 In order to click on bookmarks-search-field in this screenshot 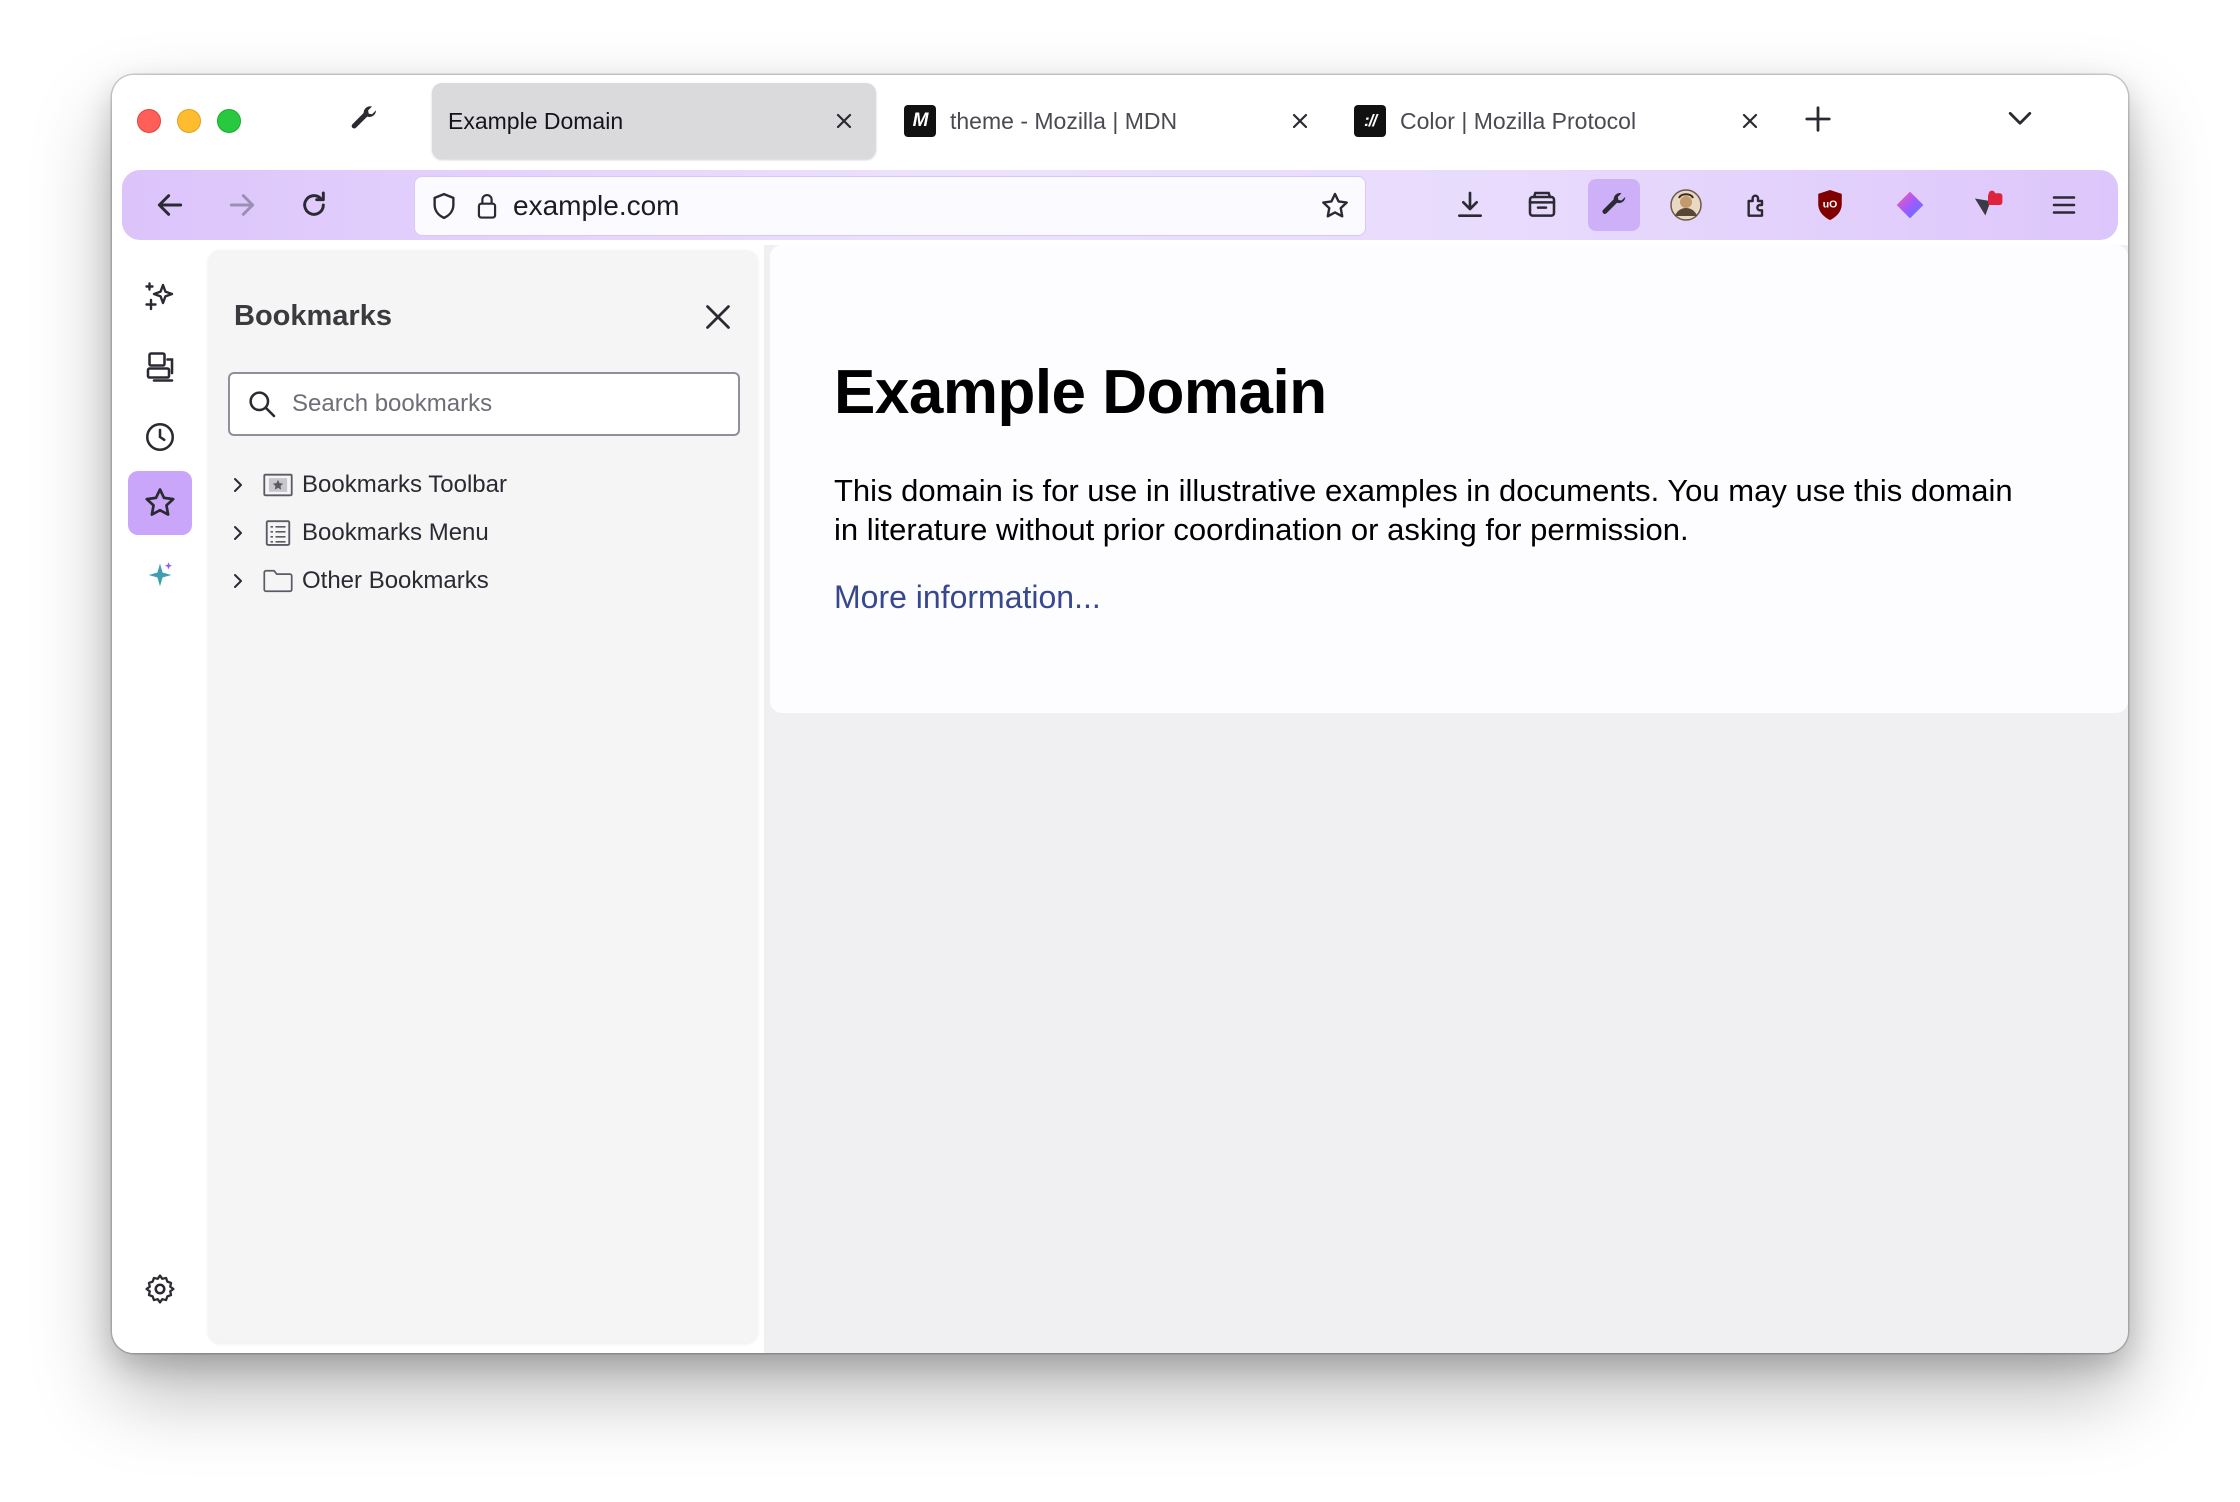, I will do `click(484, 404)`.